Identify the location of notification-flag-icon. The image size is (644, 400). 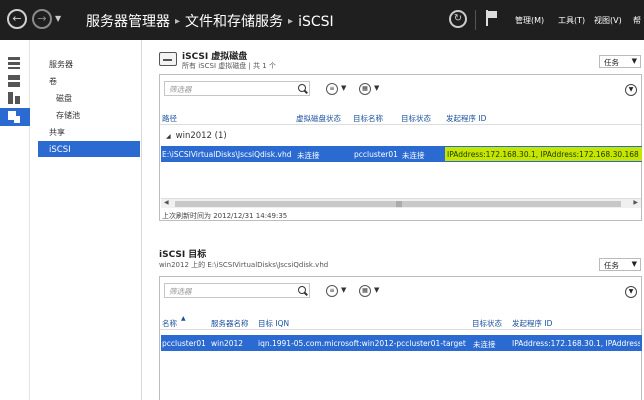
(492, 18).